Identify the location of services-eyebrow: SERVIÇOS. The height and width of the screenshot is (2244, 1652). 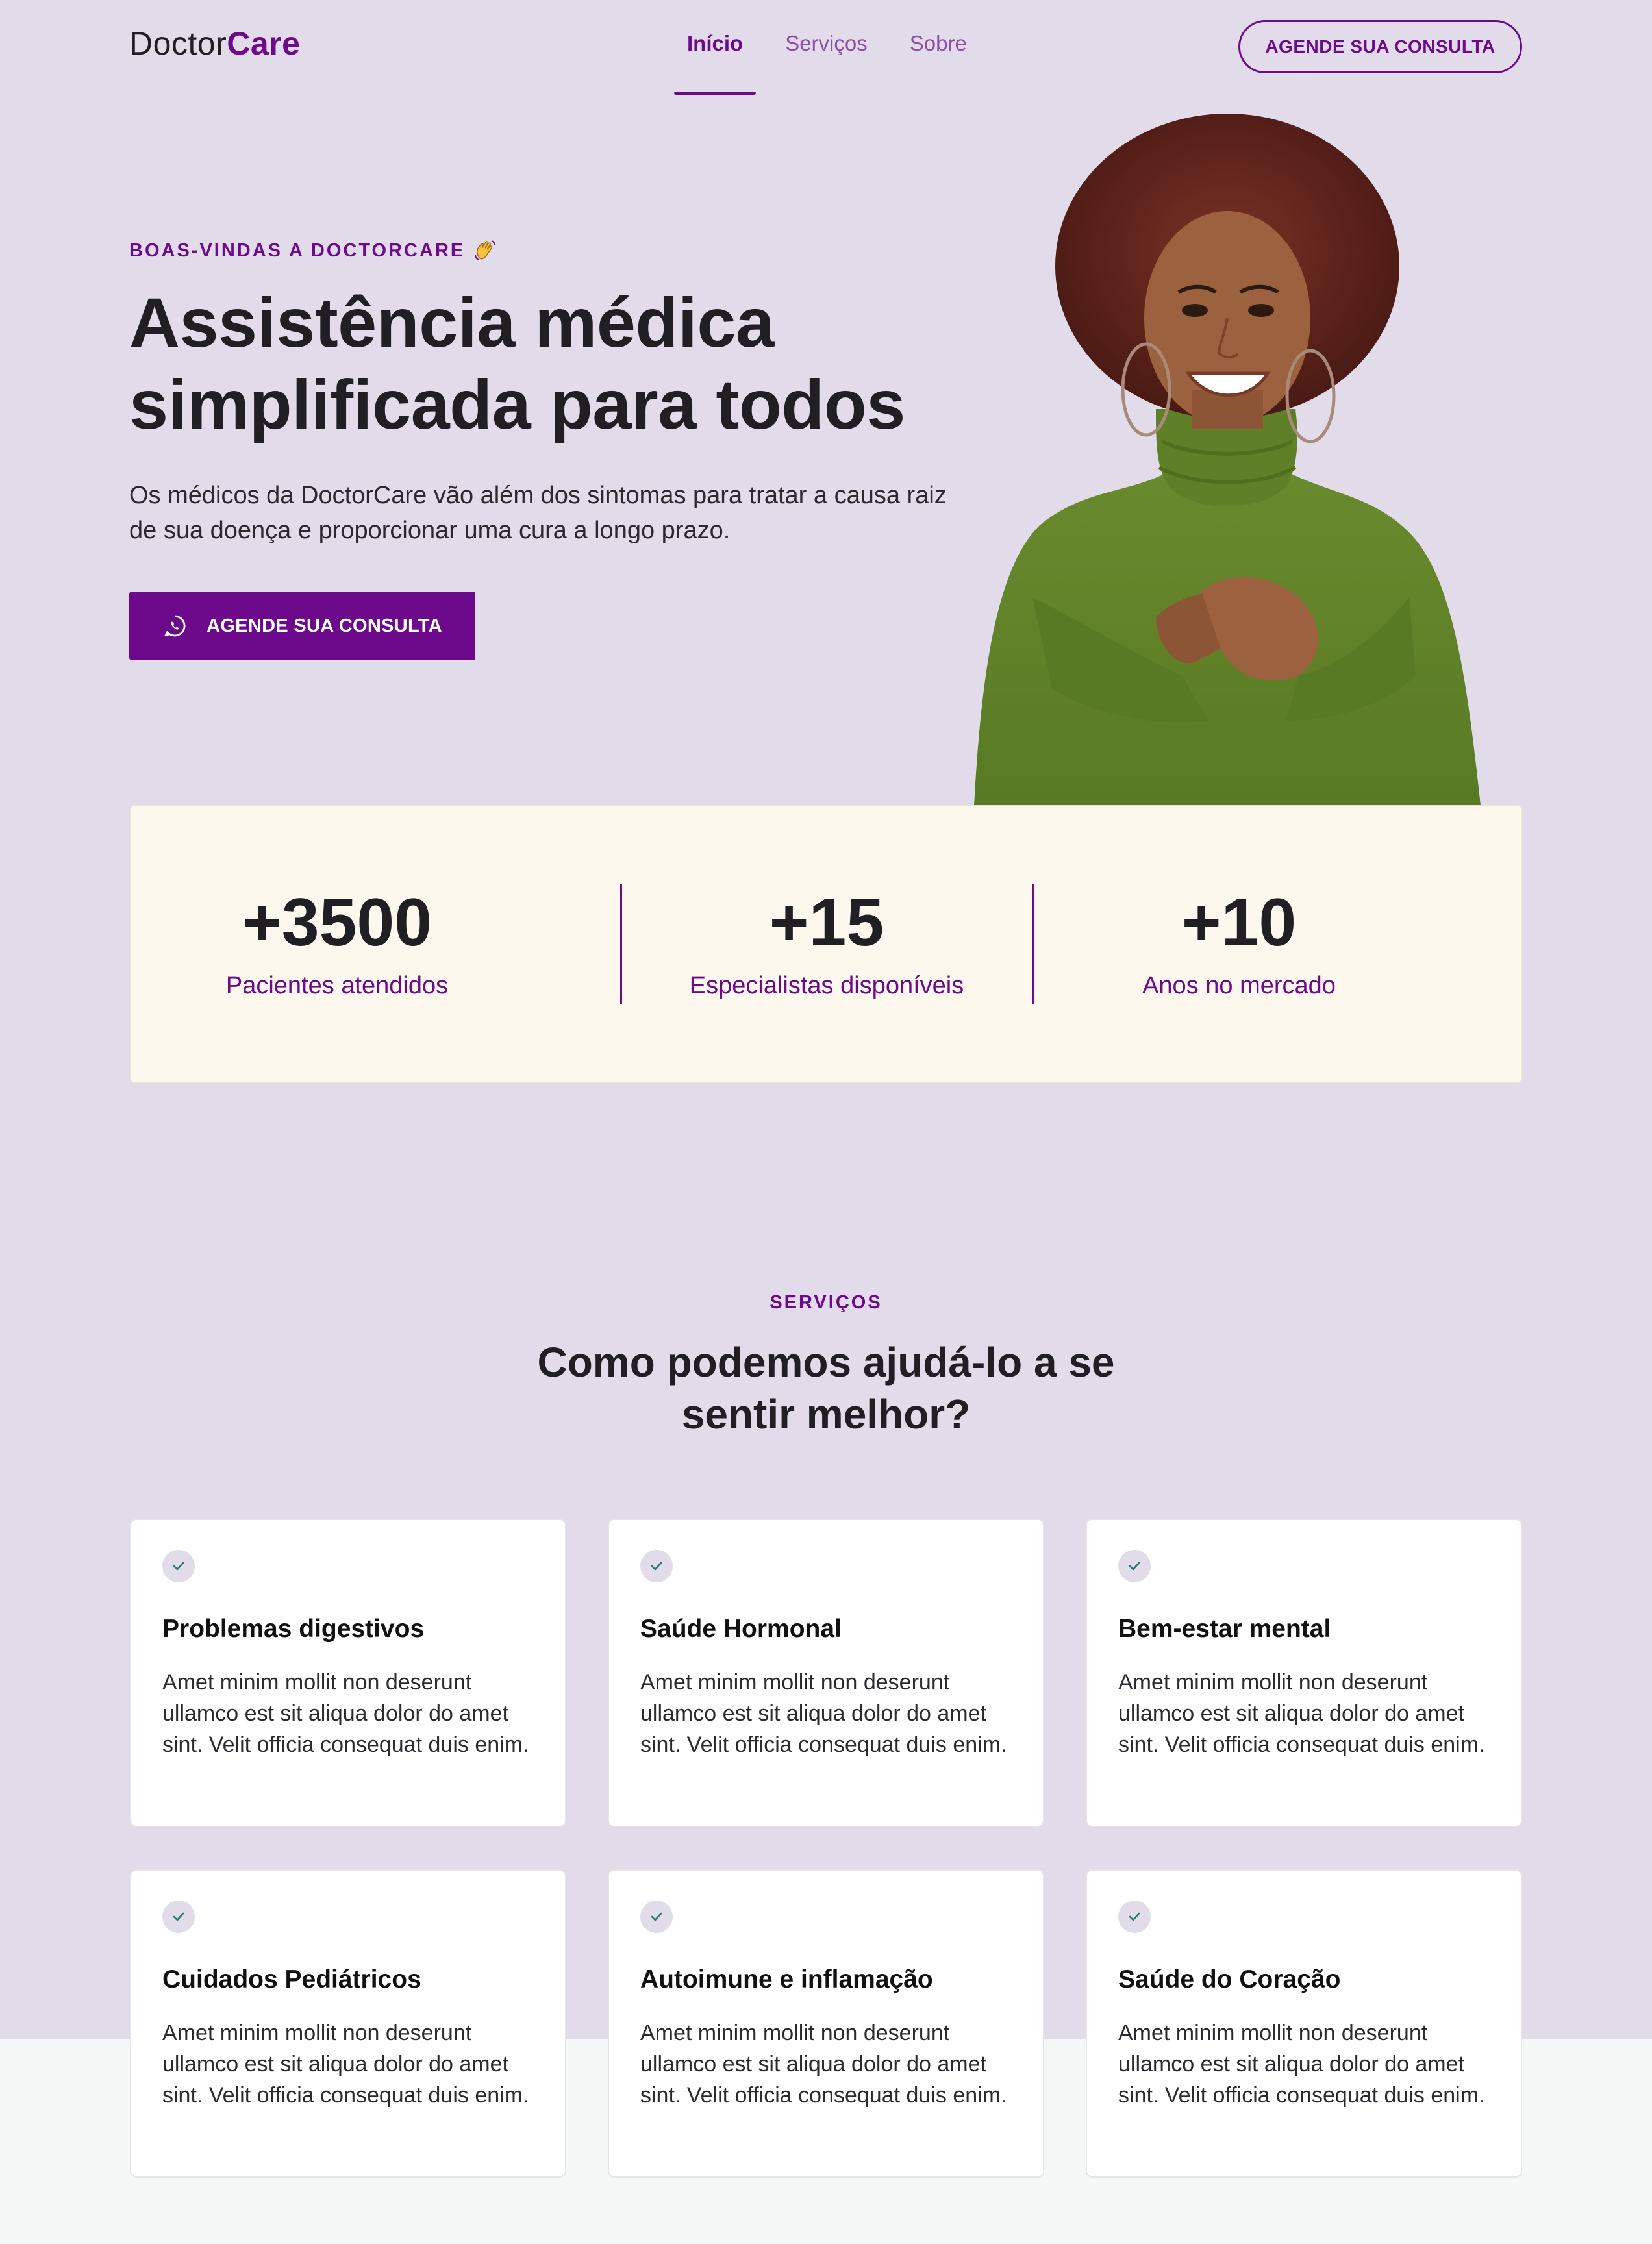
(826, 1302).